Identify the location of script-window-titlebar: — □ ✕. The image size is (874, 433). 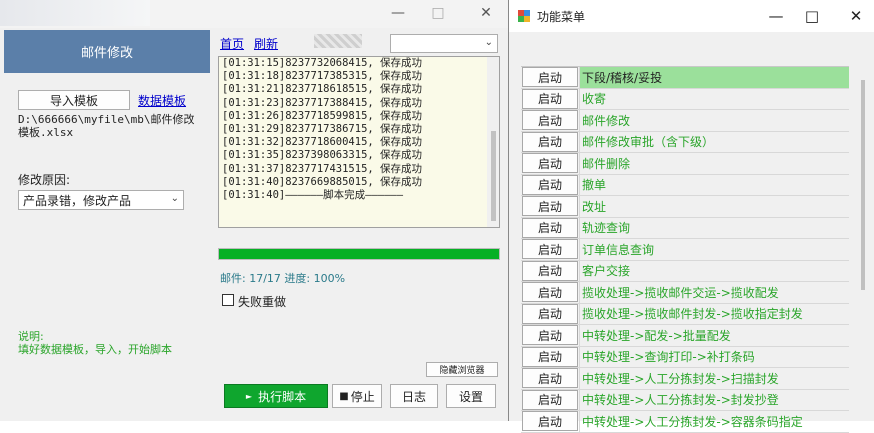
(254, 14).